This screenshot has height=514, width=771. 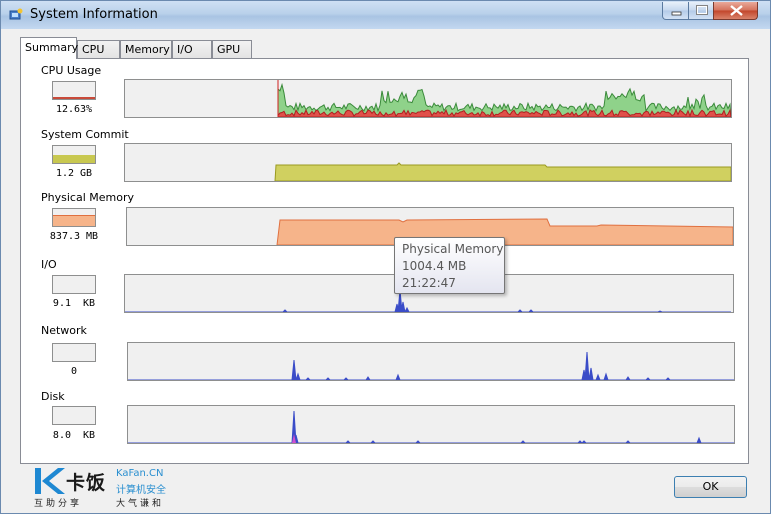 What do you see at coordinates (74, 217) in the screenshot?
I see `physical-memory-meter` at bounding box center [74, 217].